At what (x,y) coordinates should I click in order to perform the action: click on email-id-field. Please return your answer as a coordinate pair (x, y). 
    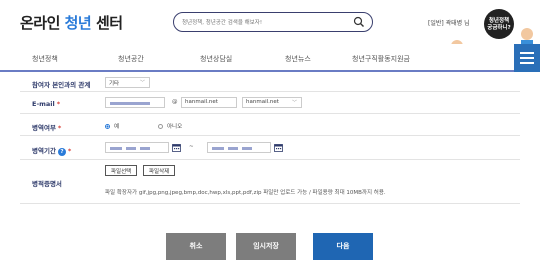
    Looking at the image, I should click on (135, 102).